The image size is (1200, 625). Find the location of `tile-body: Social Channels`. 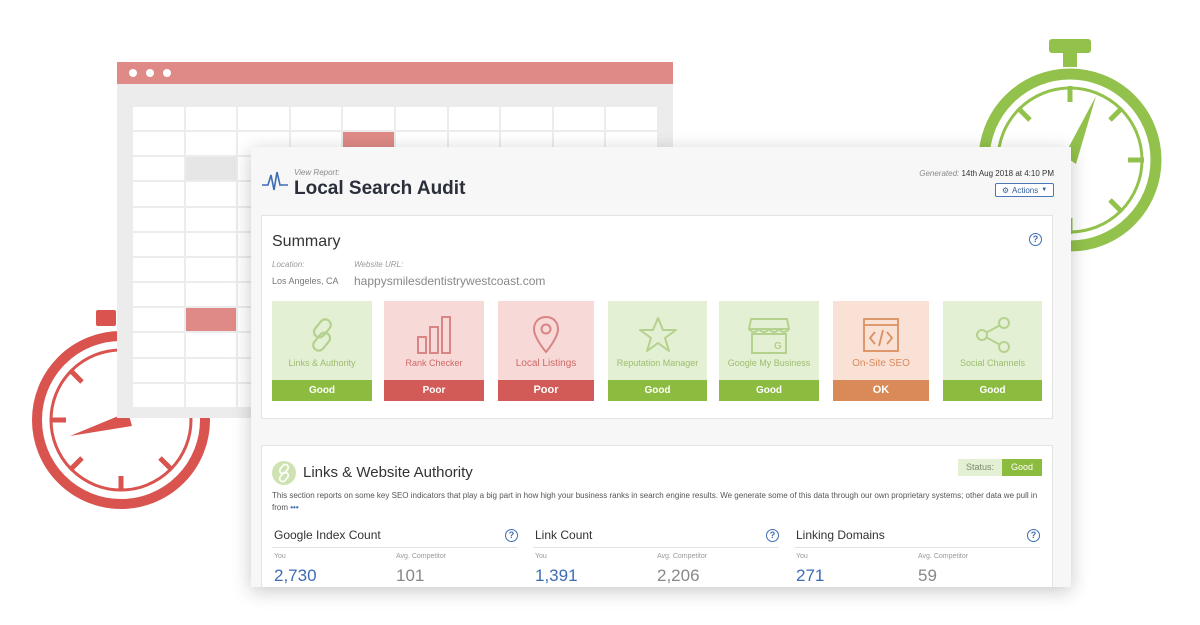

tile-body: Social Channels is located at coordinates (992, 340).